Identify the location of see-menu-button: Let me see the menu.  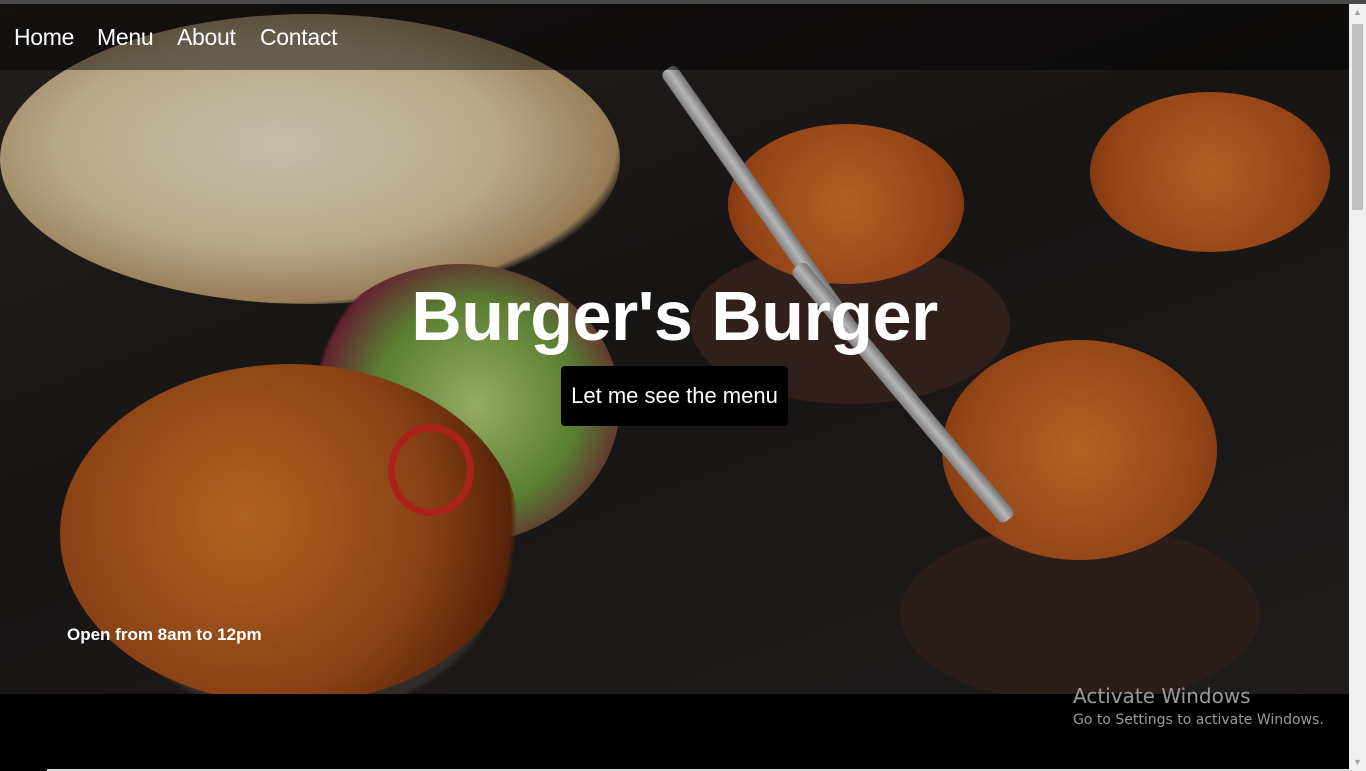
(674, 396).